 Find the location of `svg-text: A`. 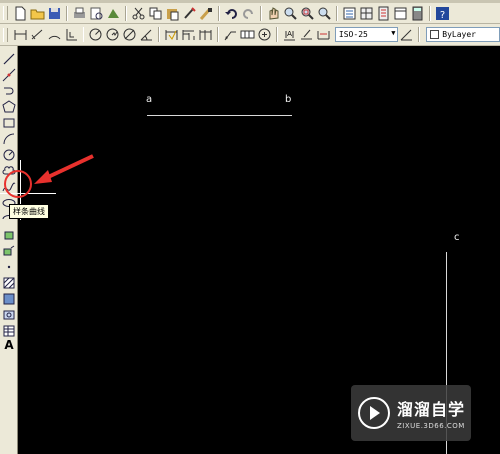

svg-text: A is located at coordinates (289, 34).